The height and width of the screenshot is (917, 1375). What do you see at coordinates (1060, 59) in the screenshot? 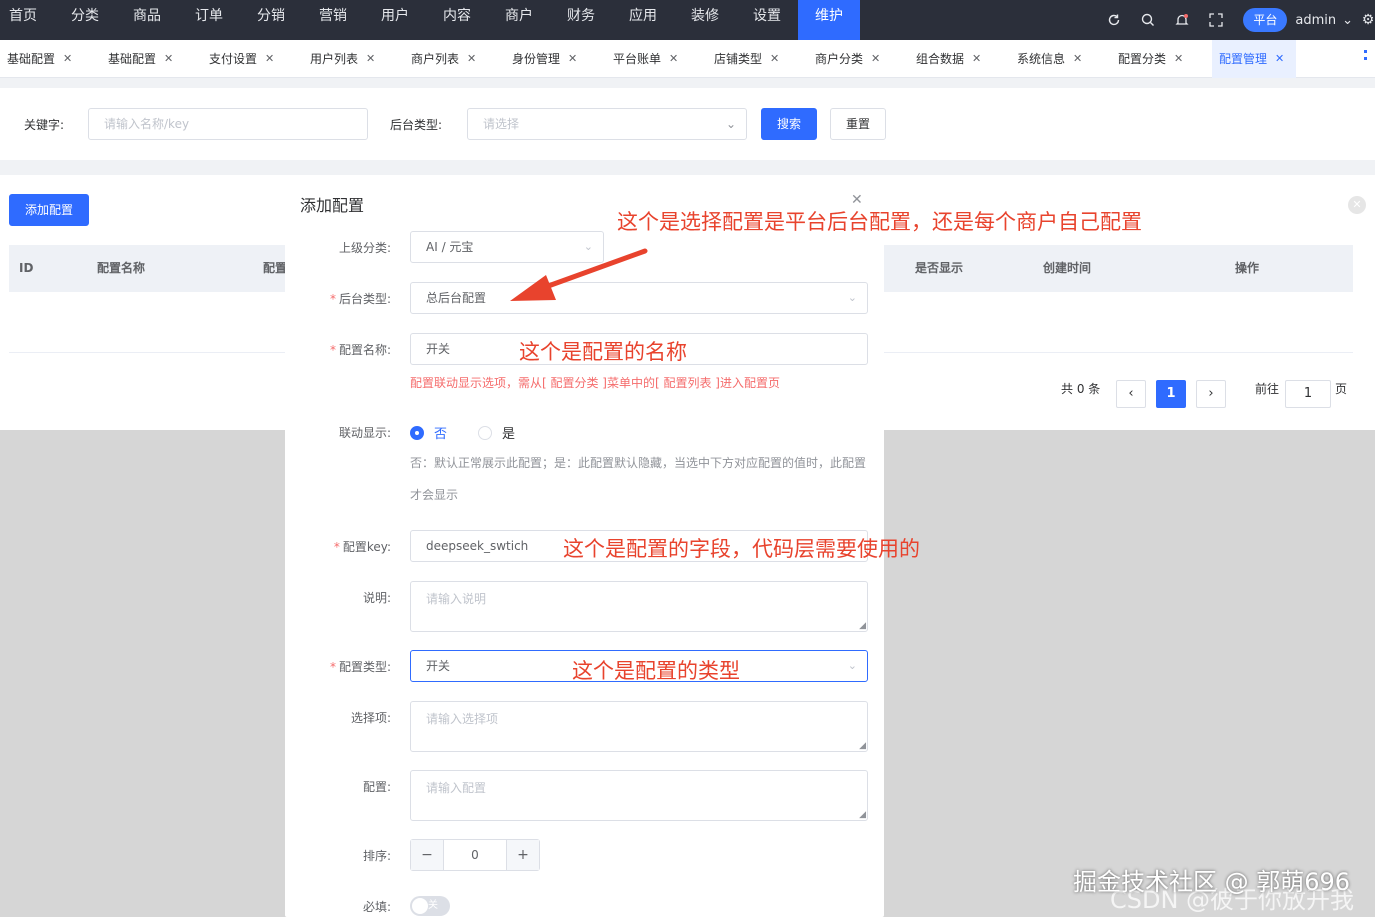
I see `tab-item: 系统信息 ✕` at bounding box center [1060, 59].